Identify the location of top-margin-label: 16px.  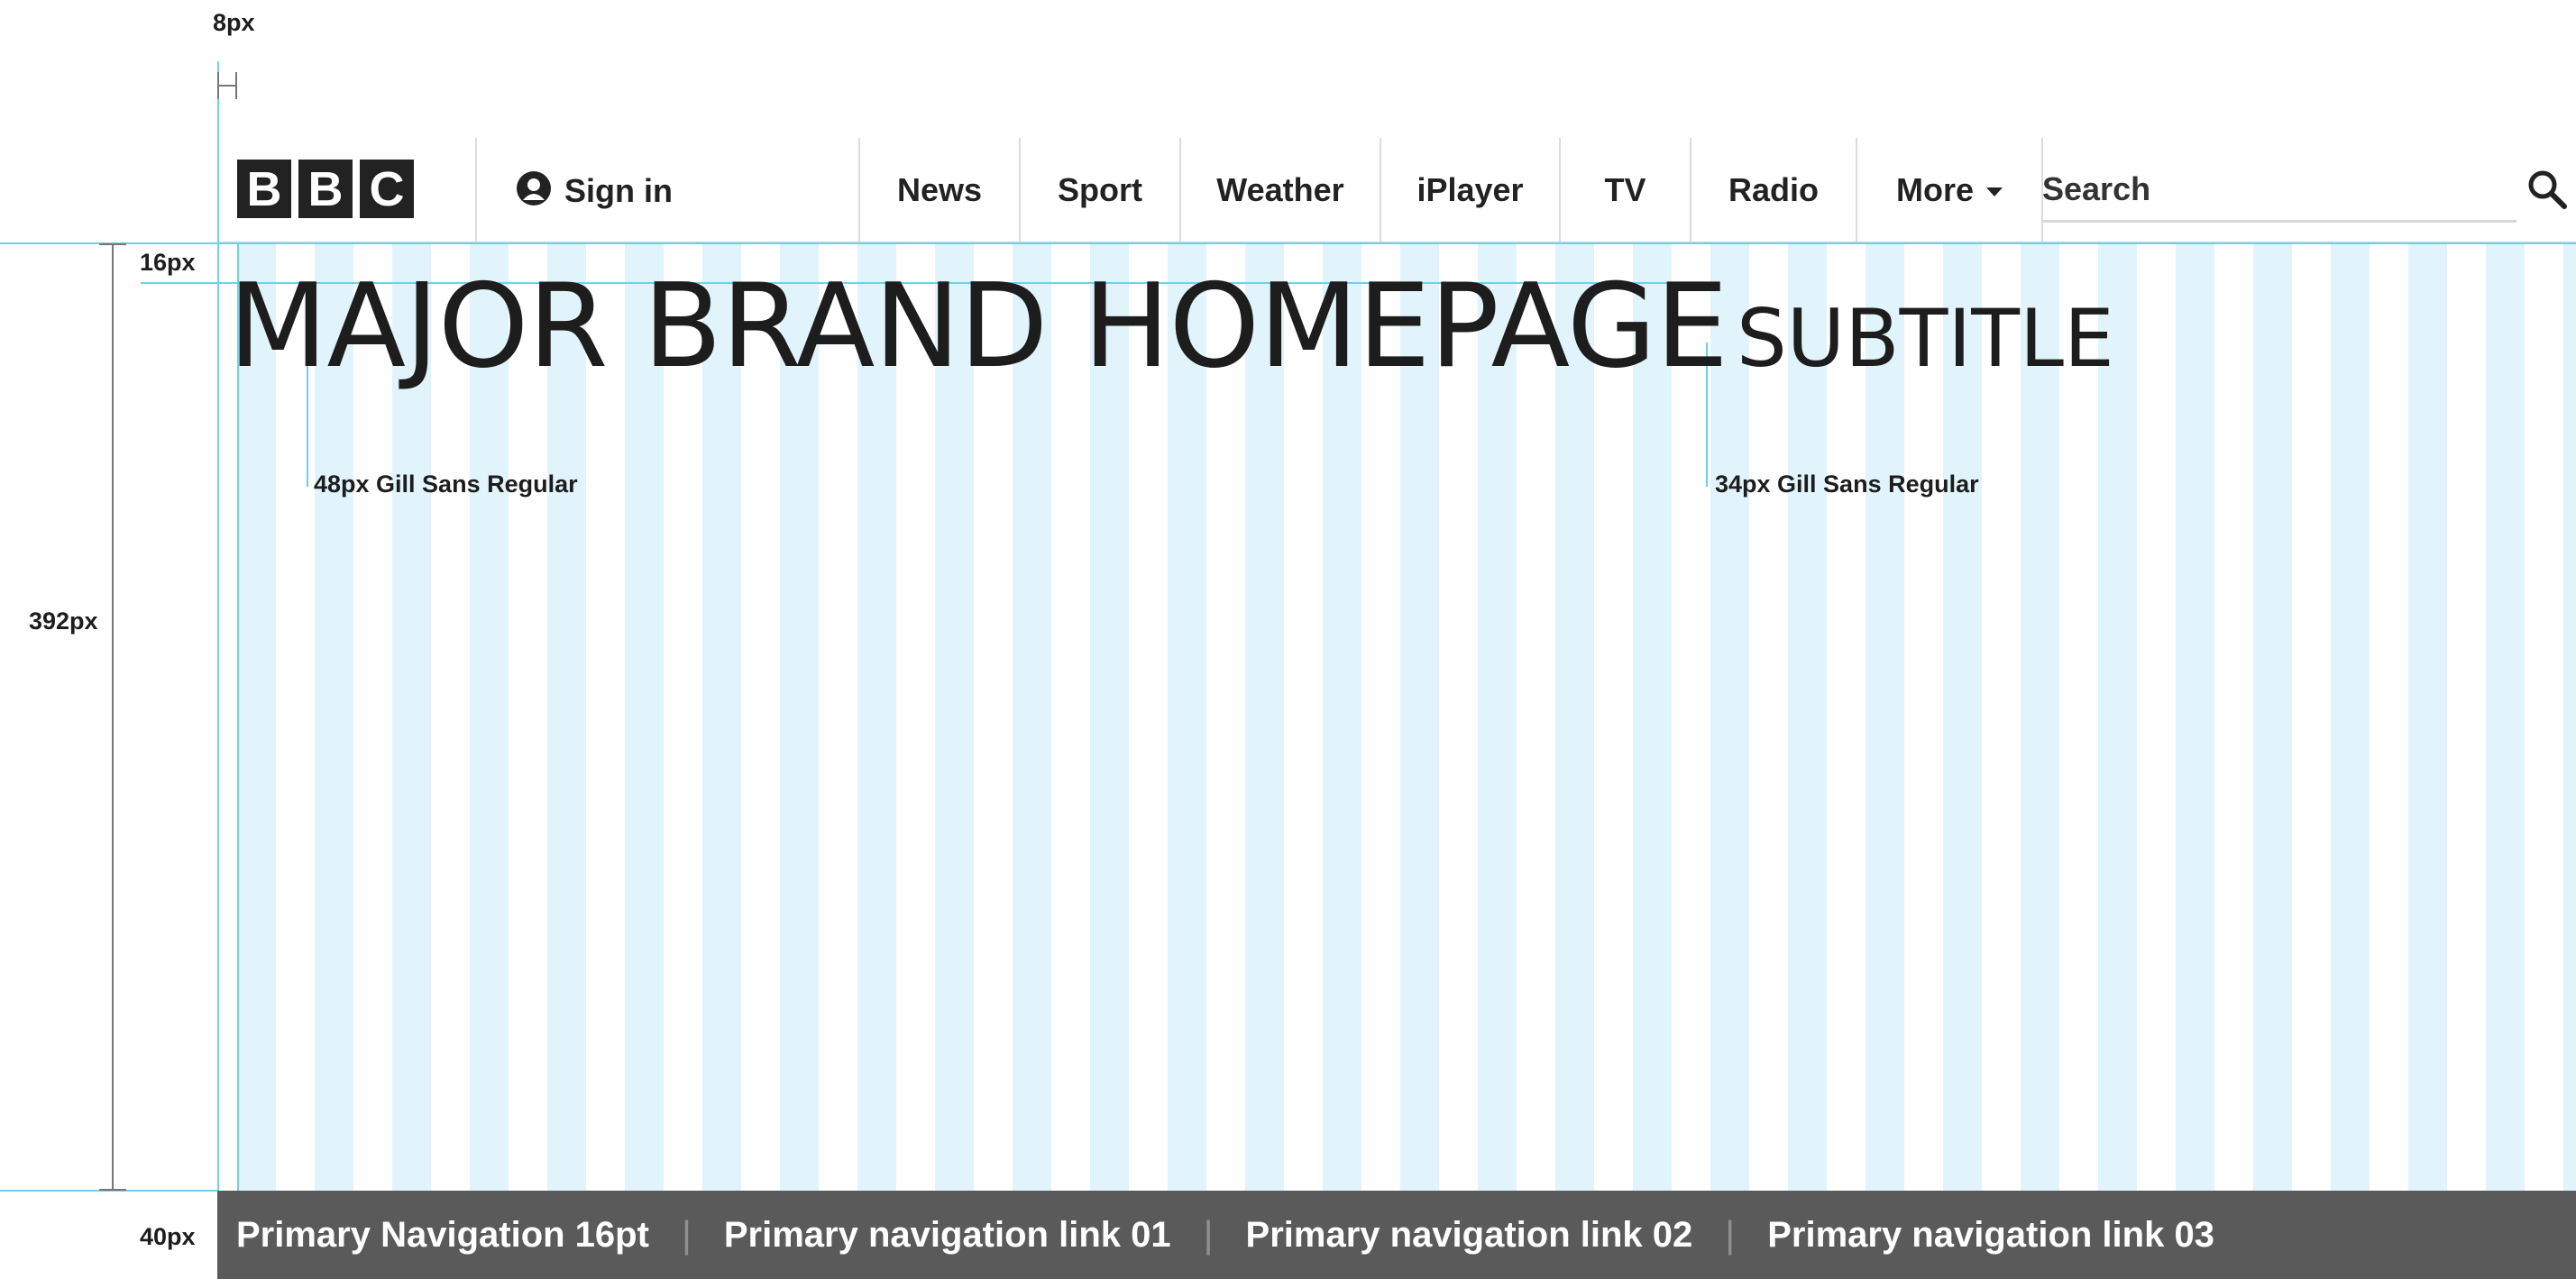
(168, 262).